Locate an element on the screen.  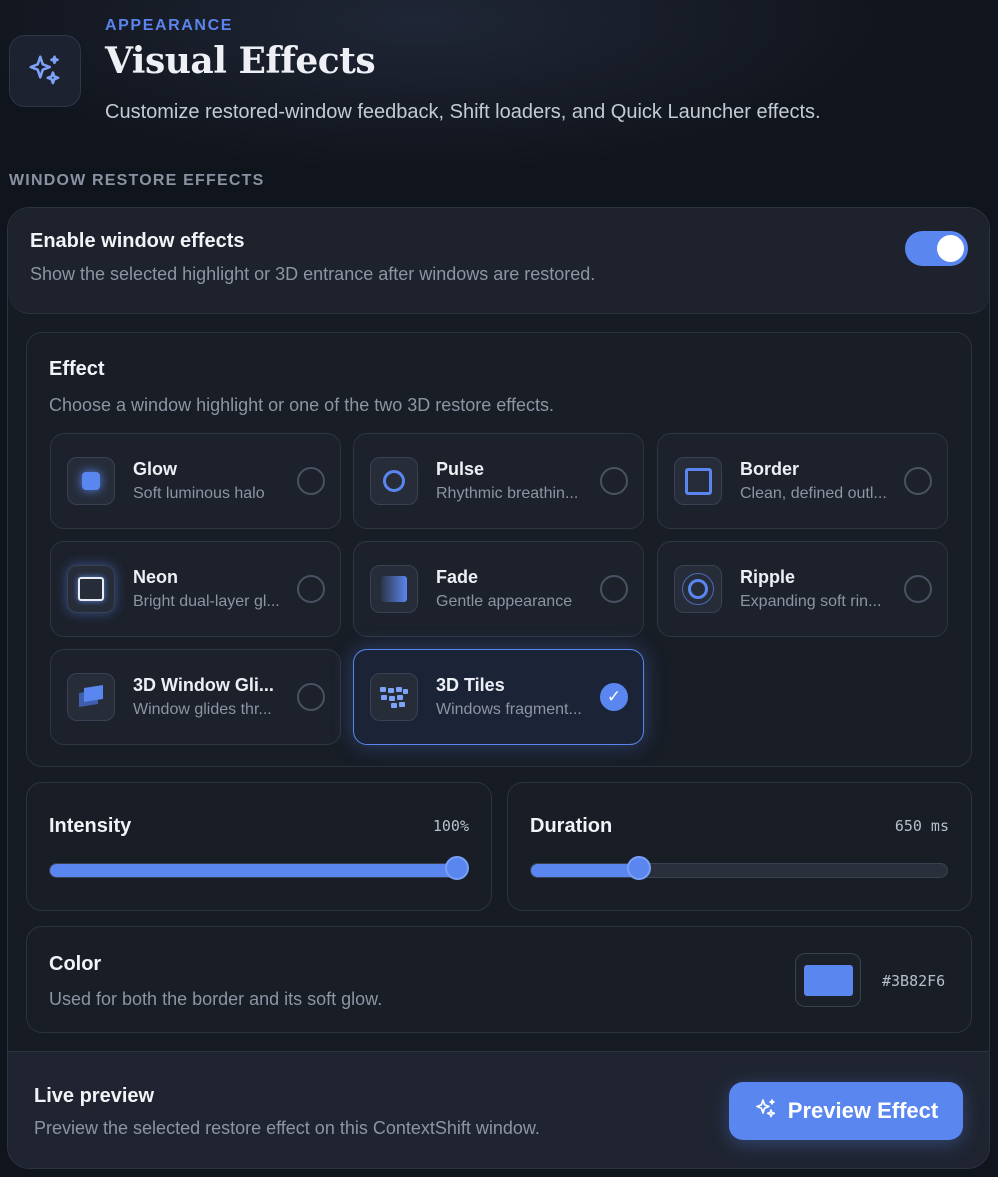
effect-option-name: Ripple is located at coordinates (768, 577).